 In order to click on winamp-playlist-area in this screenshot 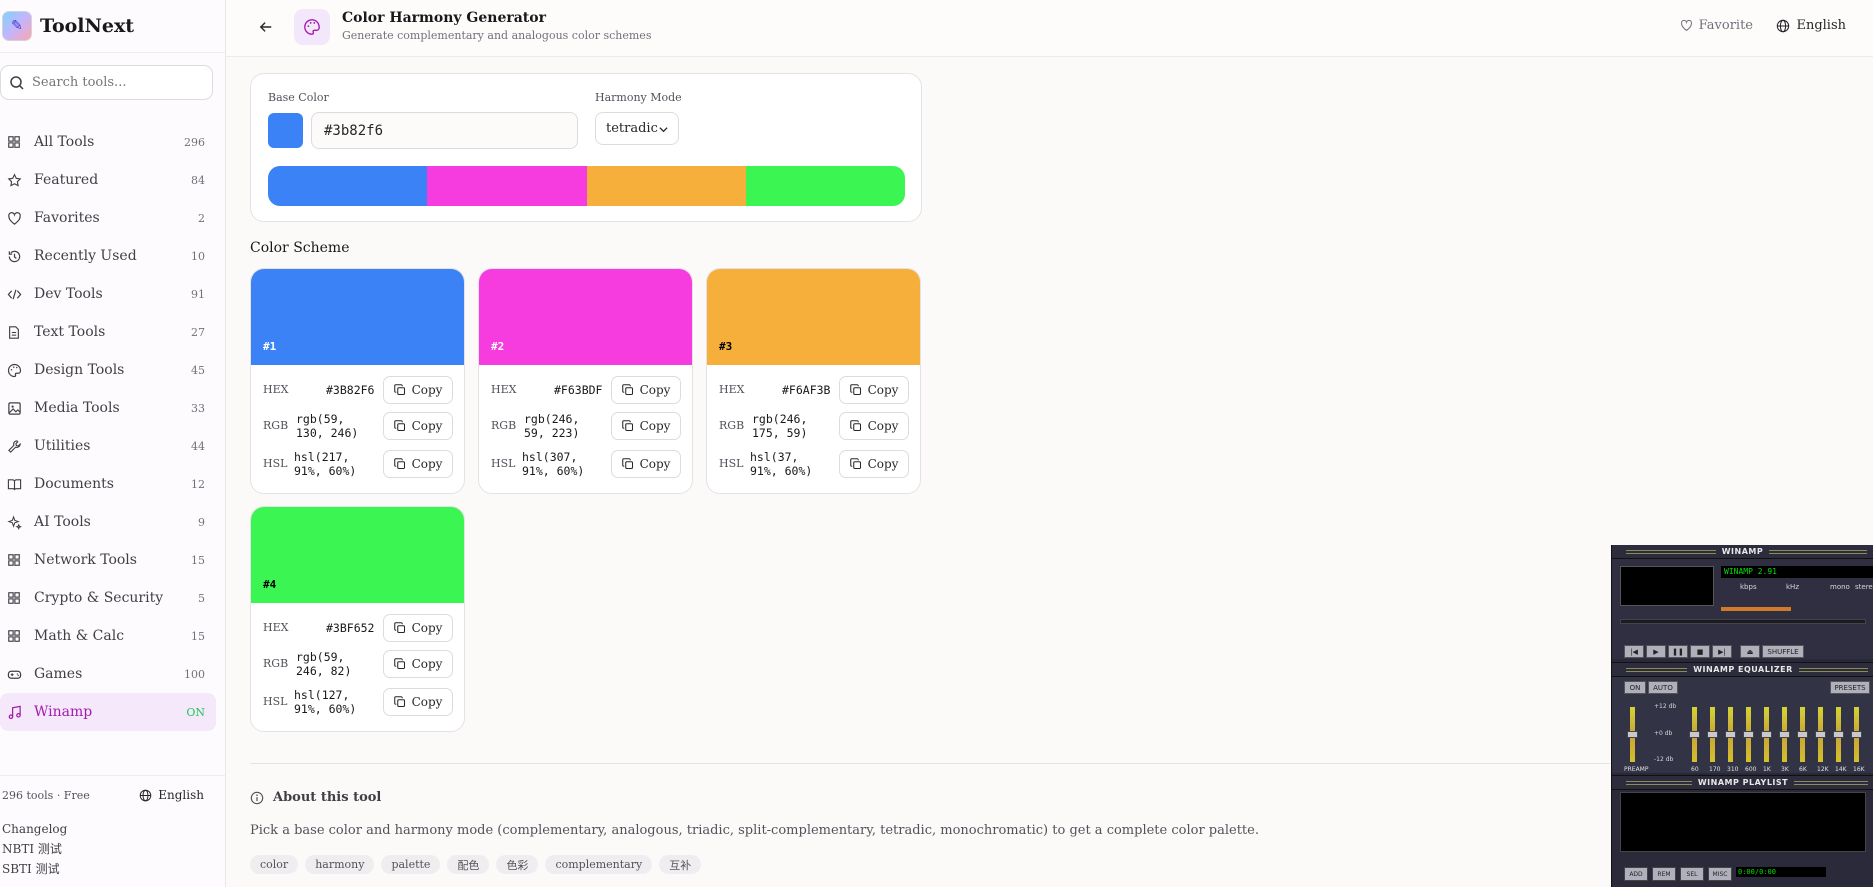, I will do `click(1743, 822)`.